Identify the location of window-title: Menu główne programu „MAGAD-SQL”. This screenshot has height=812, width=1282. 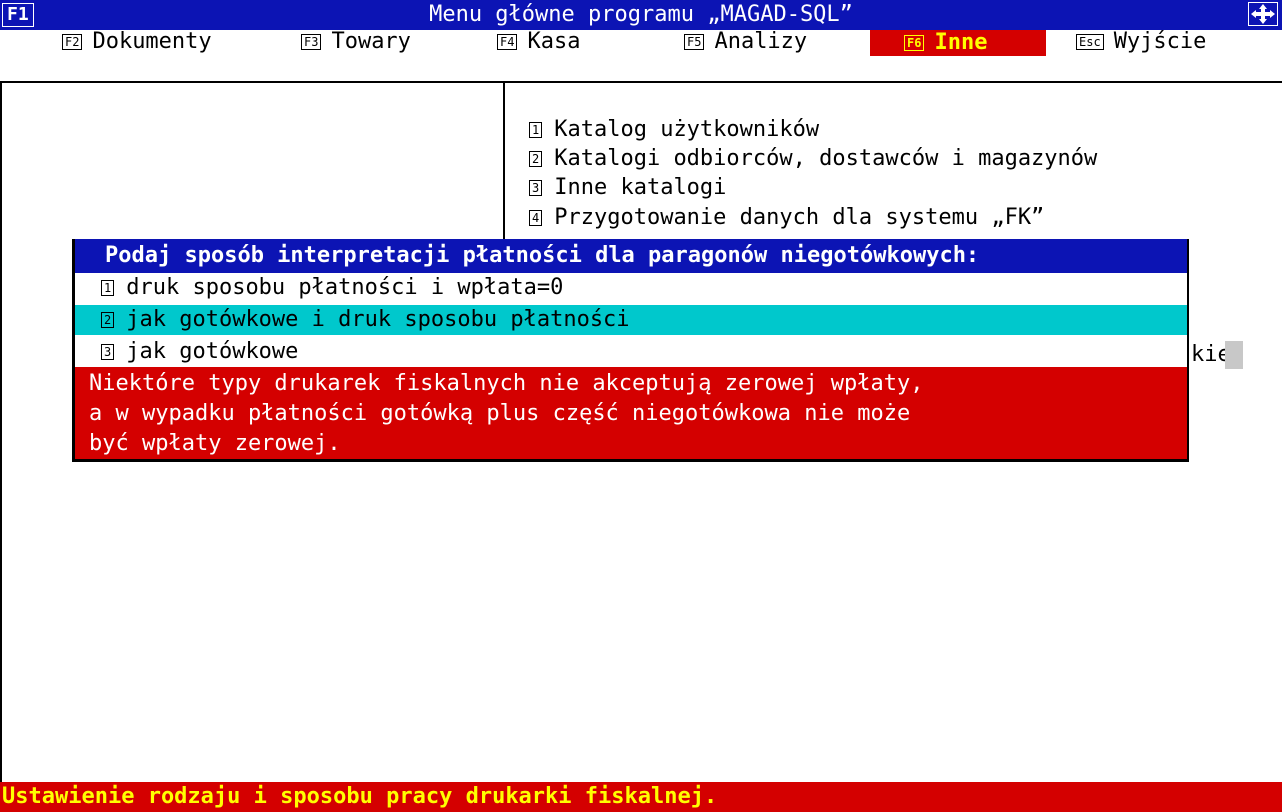
(641, 14).